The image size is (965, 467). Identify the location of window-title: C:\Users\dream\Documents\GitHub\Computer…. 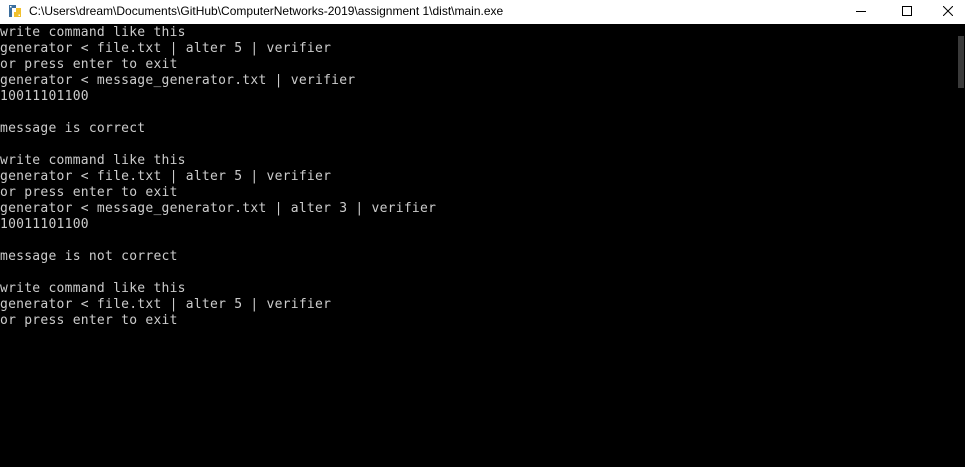
(266, 11).